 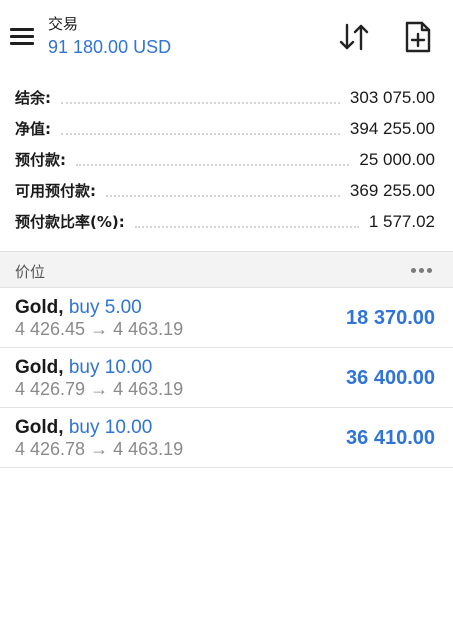 I want to click on summary-label: 结余:, so click(x=33, y=98).